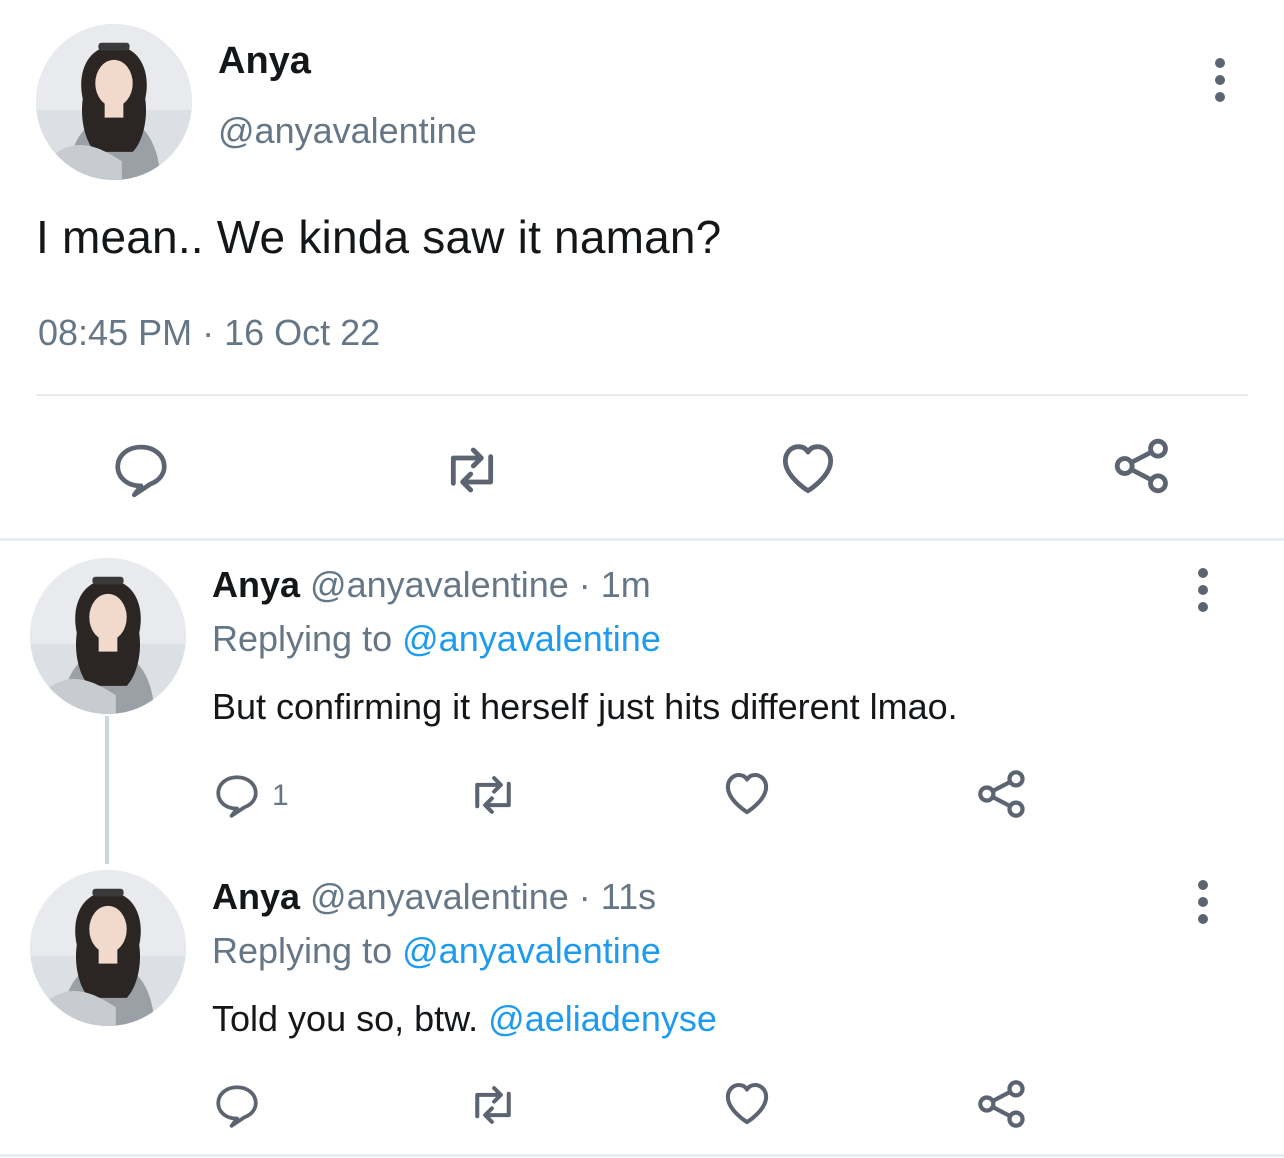 The image size is (1284, 1158). I want to click on thread-line, so click(107, 790).